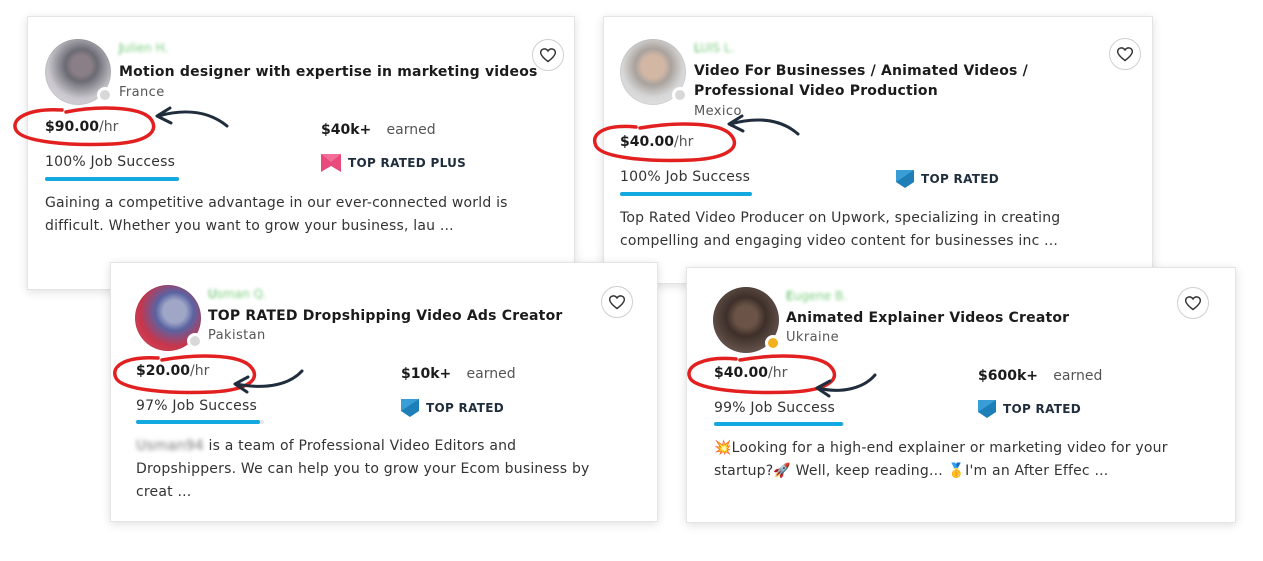  Describe the element at coordinates (927, 318) in the screenshot. I see `profile-title: Animated Explainer Videos Creator` at that location.